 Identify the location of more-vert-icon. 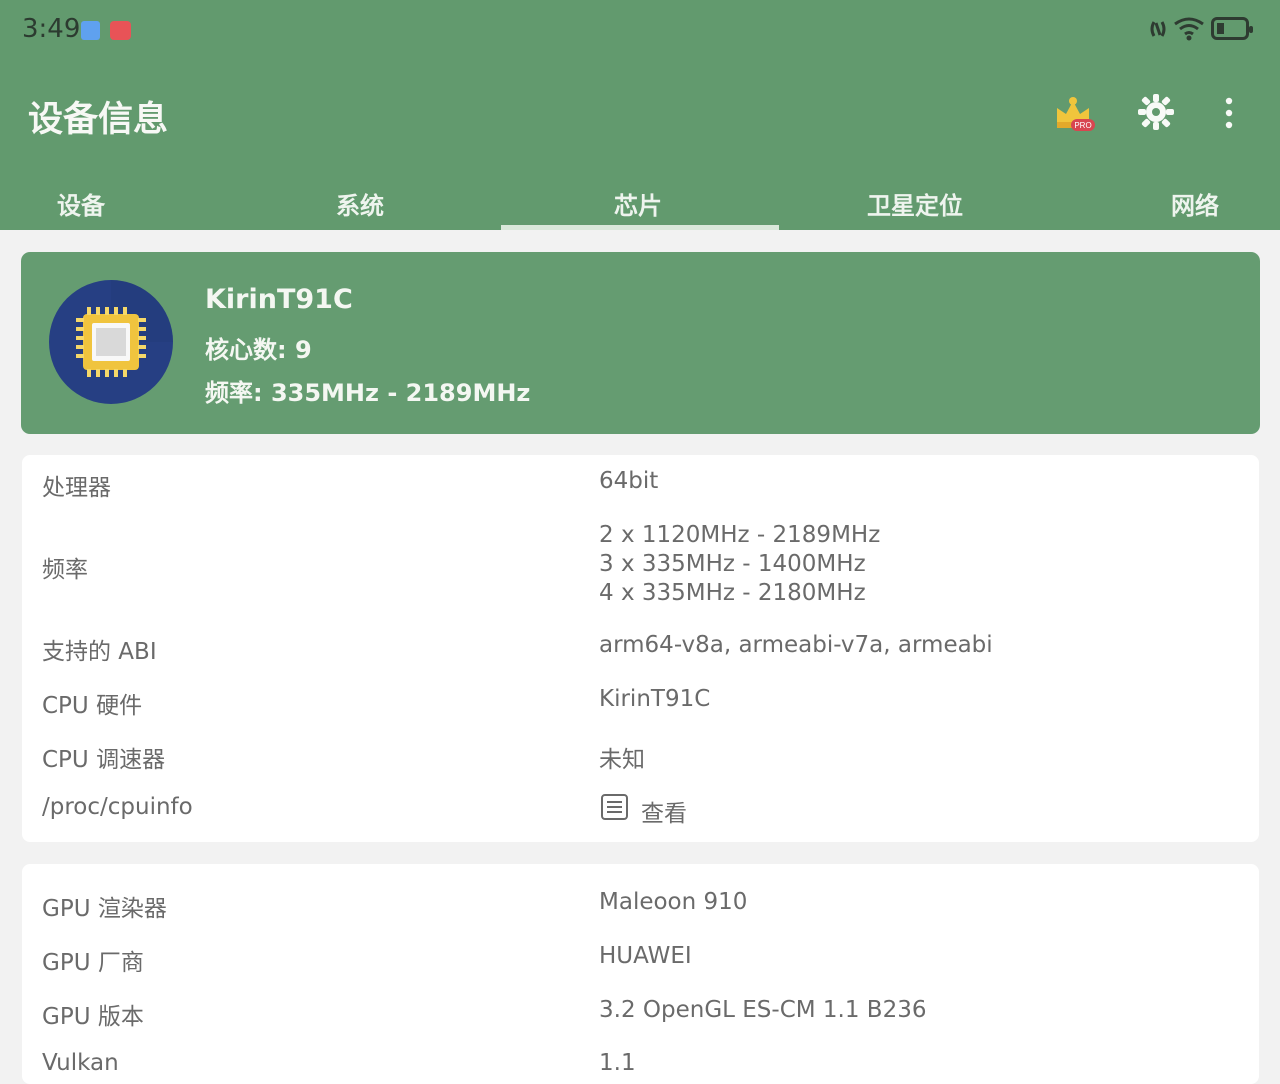
(1229, 113).